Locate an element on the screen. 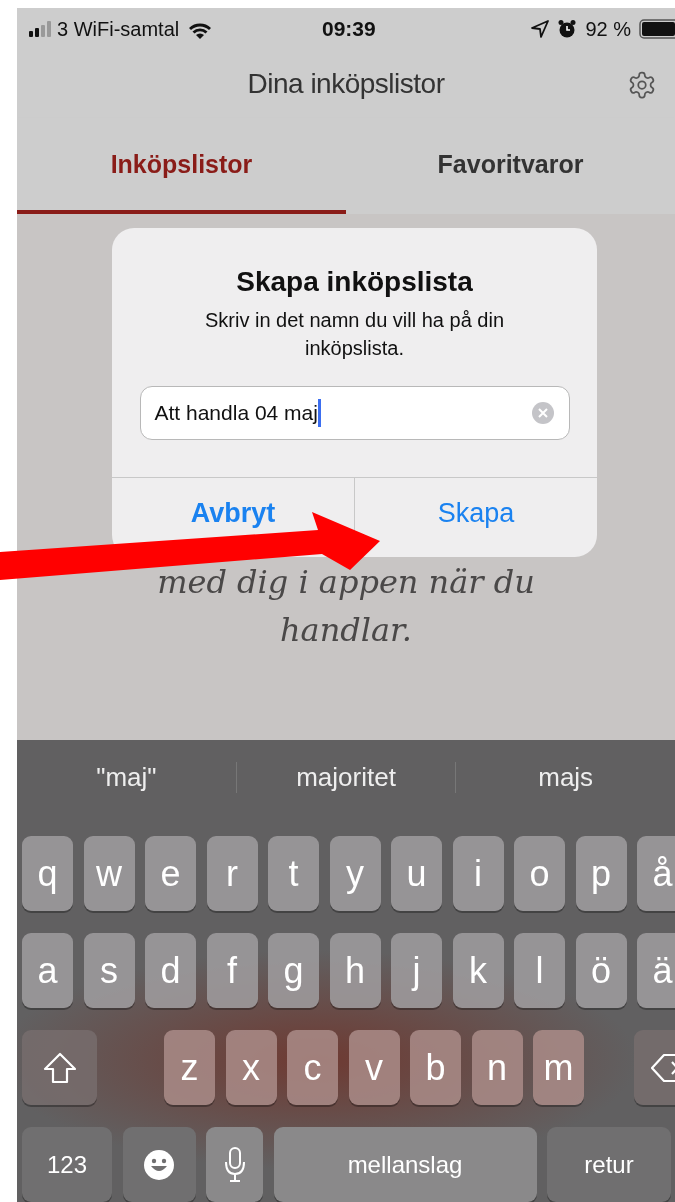  letter-key: p is located at coordinates (601, 873).